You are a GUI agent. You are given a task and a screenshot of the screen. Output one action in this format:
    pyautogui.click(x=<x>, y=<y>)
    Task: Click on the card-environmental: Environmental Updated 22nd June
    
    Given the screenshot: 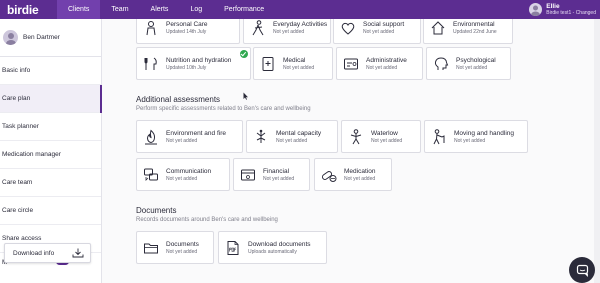 What is the action you would take?
    pyautogui.click(x=468, y=31)
    